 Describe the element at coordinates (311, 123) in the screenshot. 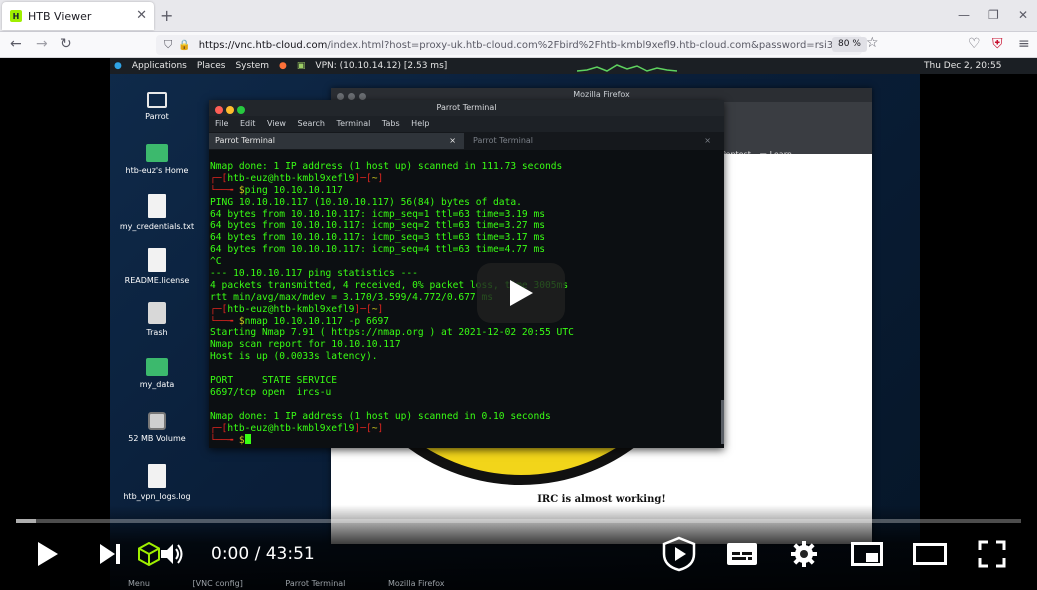

I see `menu-search: Search` at that location.